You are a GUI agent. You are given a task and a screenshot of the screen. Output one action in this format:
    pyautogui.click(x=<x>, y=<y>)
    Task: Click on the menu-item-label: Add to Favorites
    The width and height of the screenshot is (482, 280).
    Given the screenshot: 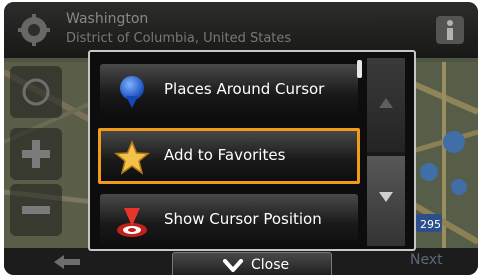 What is the action you would take?
    pyautogui.click(x=225, y=155)
    